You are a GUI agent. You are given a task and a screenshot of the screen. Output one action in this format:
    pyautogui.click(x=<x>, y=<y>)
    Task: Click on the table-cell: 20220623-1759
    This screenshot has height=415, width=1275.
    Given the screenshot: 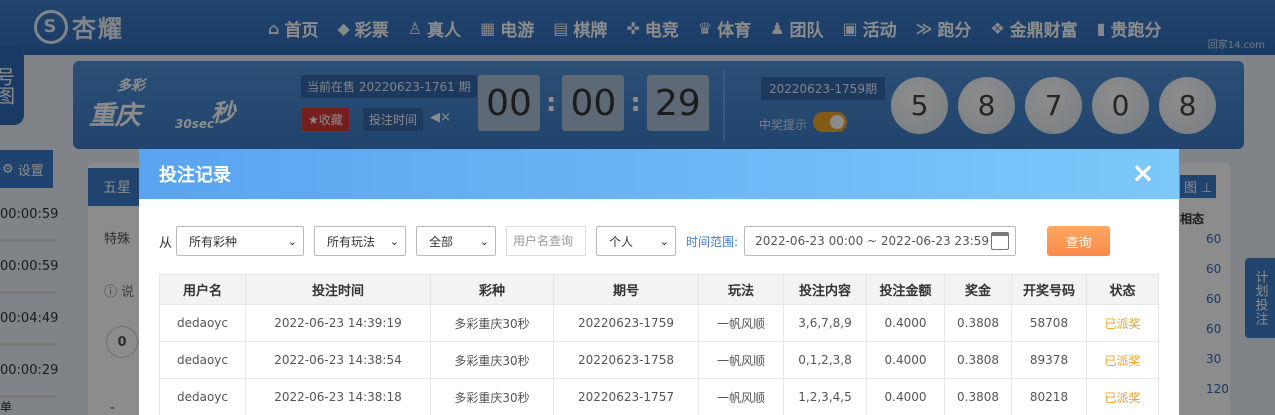 What is the action you would take?
    pyautogui.click(x=626, y=323)
    